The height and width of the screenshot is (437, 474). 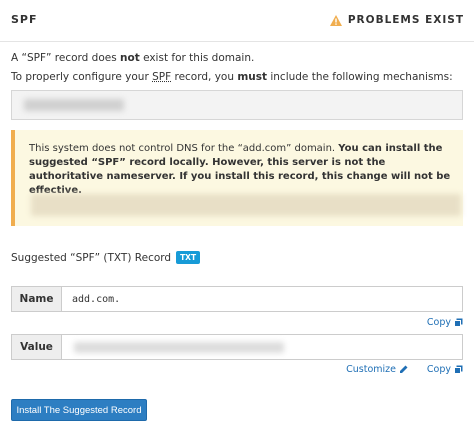 I want to click on section-header: SPF PROBLEMS EXIST, so click(x=237, y=21).